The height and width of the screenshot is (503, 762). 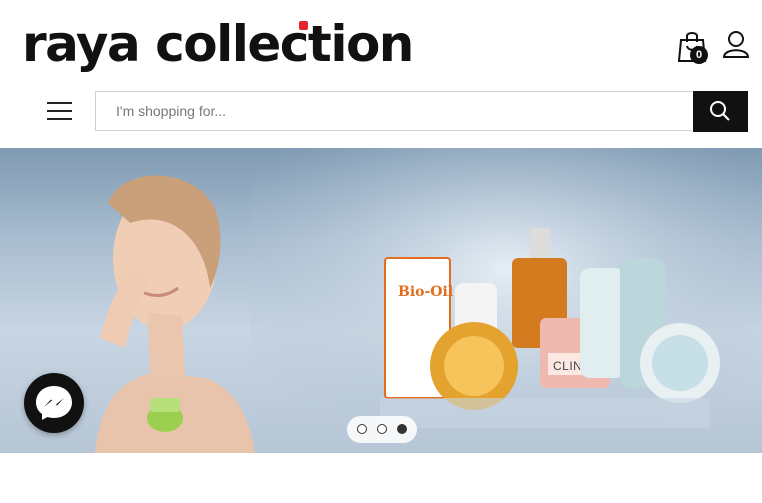 I want to click on menu-toggle-button, so click(x=60, y=111).